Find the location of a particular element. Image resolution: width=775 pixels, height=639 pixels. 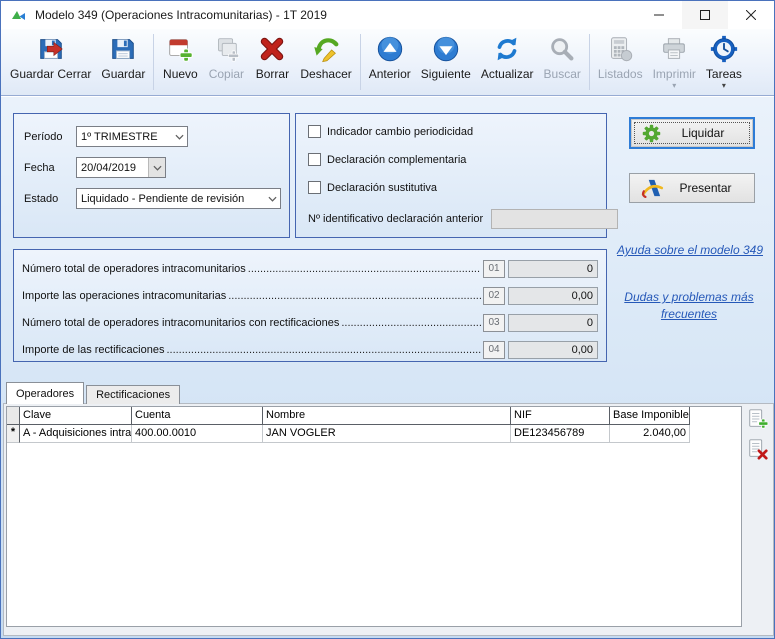

add-row-icon is located at coordinates (759, 419).